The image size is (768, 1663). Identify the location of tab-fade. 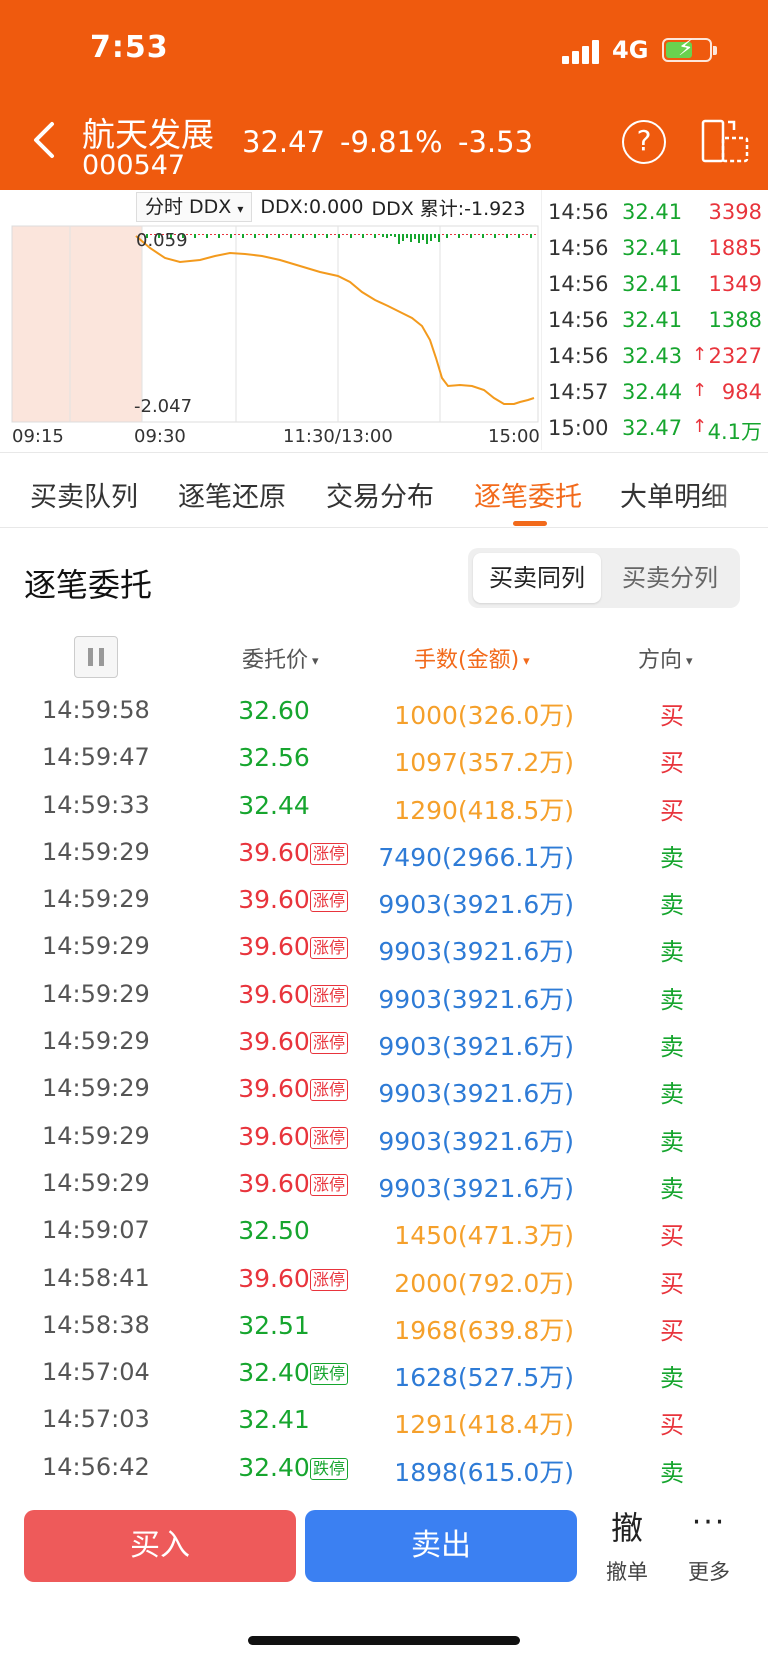
(738, 490).